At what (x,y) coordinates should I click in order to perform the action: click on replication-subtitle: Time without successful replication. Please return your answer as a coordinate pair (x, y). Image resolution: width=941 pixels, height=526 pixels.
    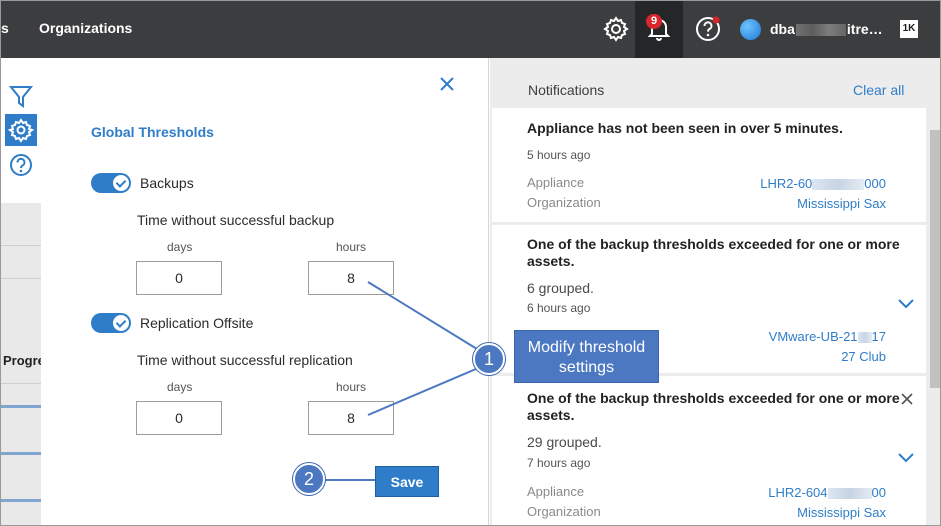
    Looking at the image, I should click on (245, 360).